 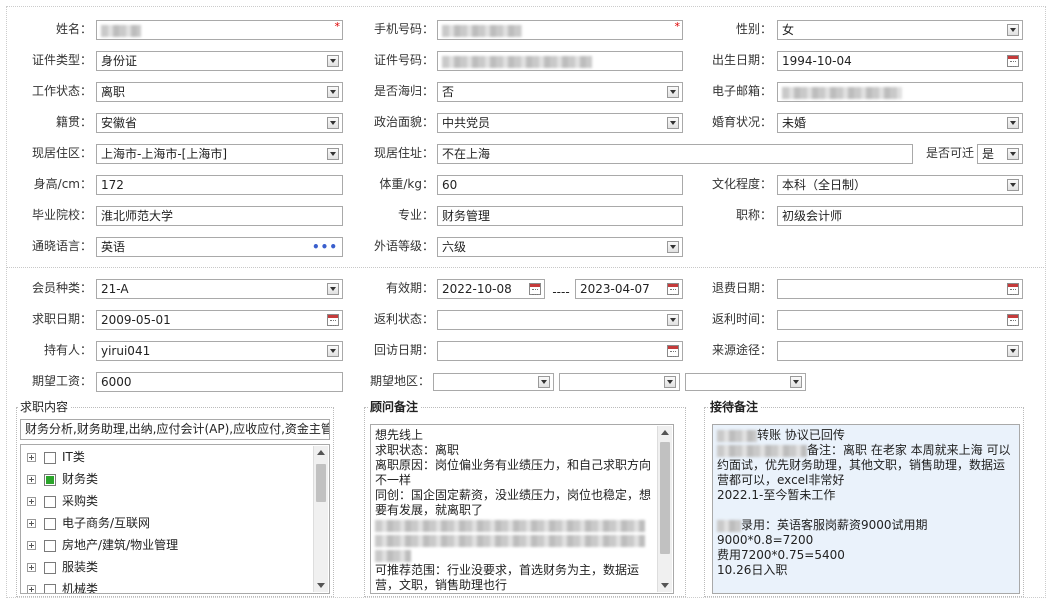 What do you see at coordinates (219, 320) in the screenshot?
I see `jobdate-field: 2009-05-01` at bounding box center [219, 320].